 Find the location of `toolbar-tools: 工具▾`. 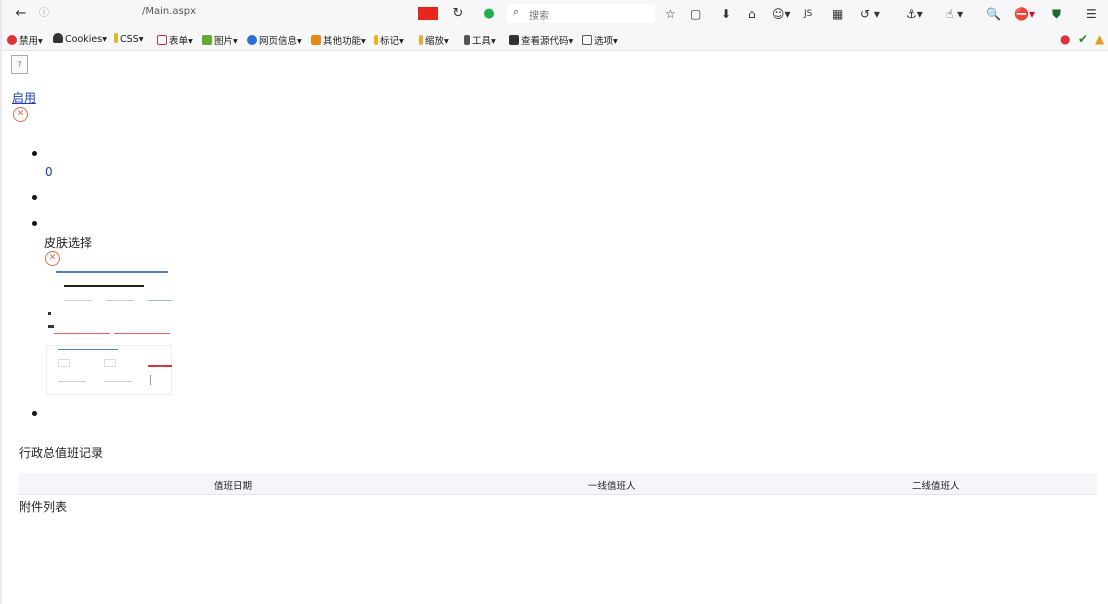

toolbar-tools: 工具▾ is located at coordinates (480, 40).